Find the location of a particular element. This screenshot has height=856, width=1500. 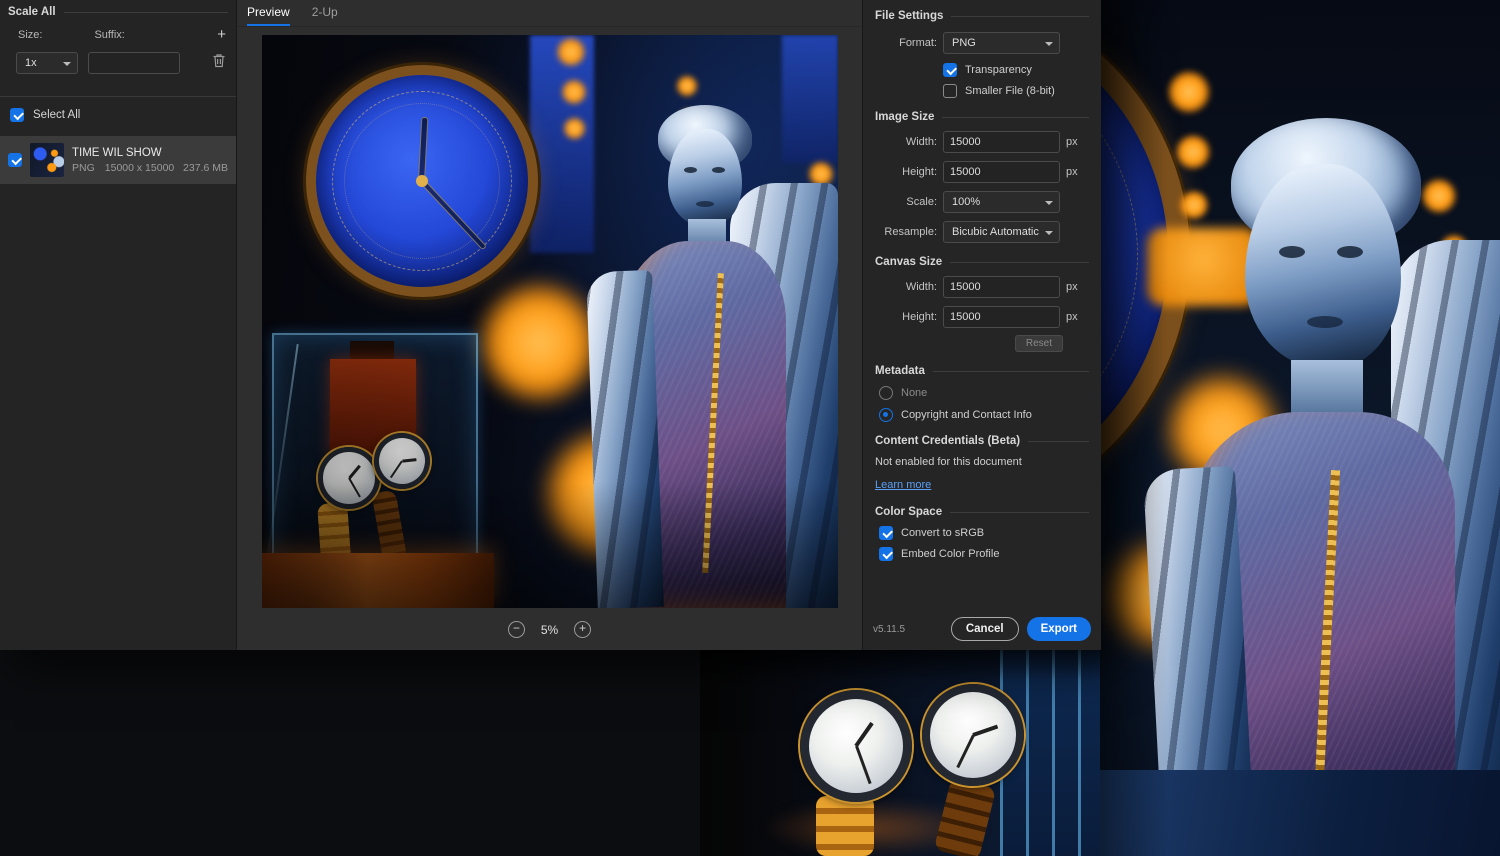

asset-checkbox is located at coordinates (15, 160).